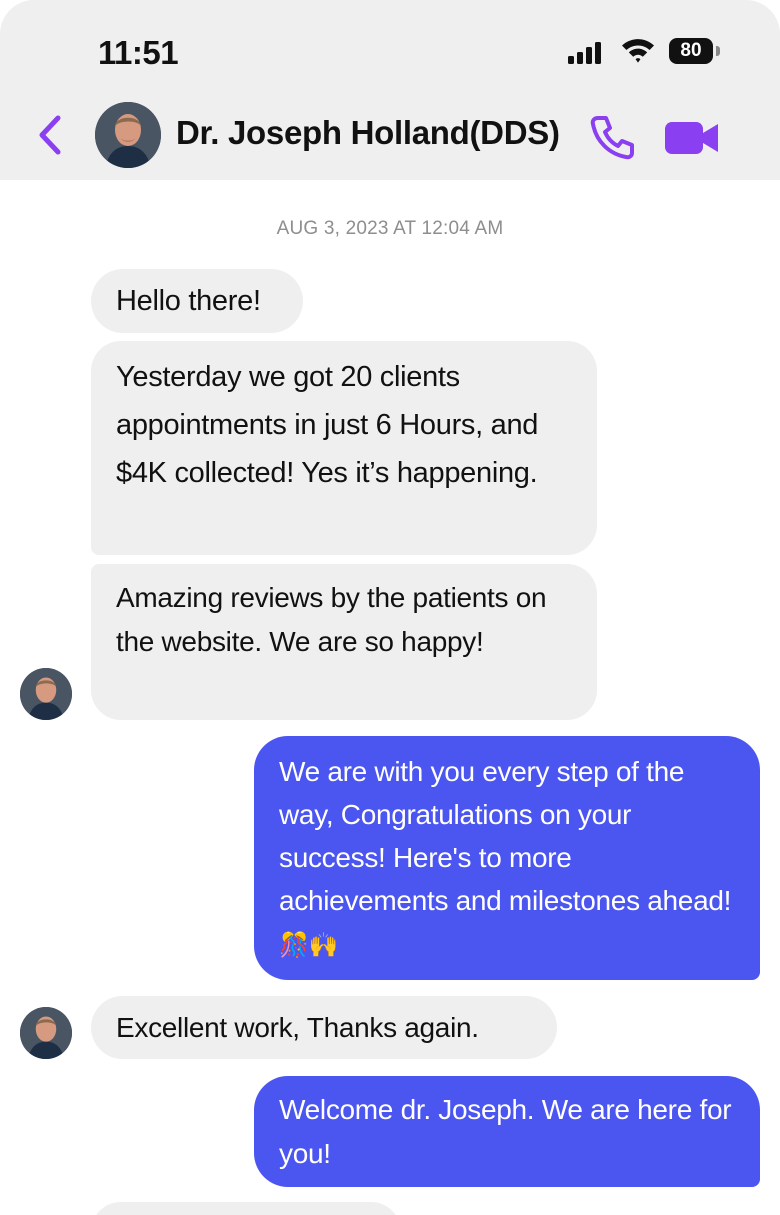 The image size is (780, 1215). Describe the element at coordinates (368, 133) in the screenshot. I see `contact-name: Dr. Joseph Holland(DDS)` at that location.